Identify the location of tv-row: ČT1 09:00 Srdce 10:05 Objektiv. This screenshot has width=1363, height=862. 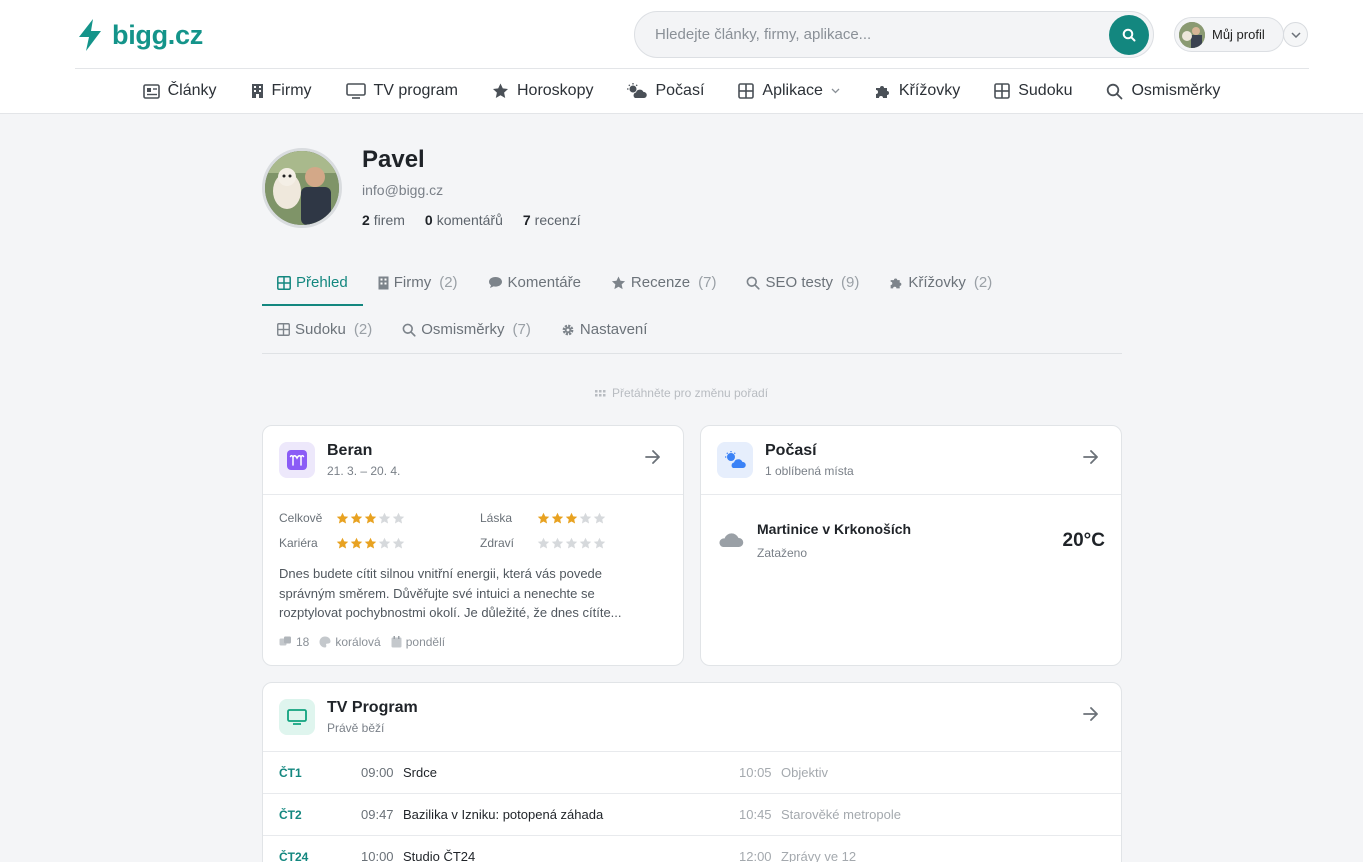
(692, 773).